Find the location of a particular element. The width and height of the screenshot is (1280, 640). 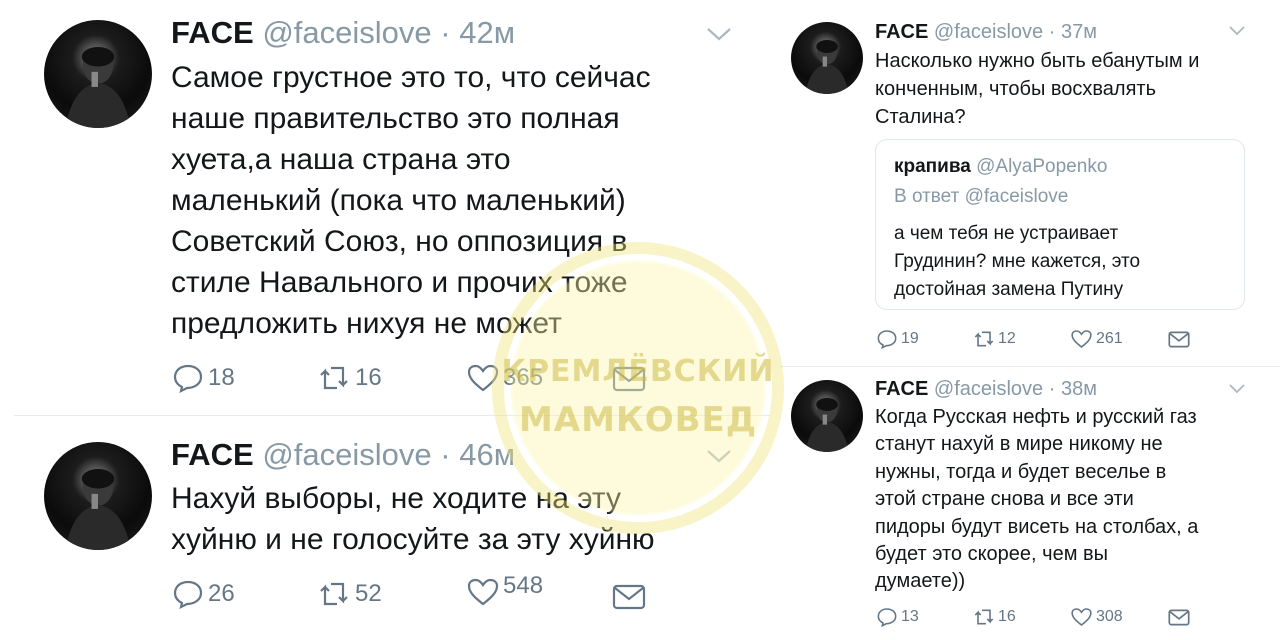

reply-button: 13 is located at coordinates (897, 617).